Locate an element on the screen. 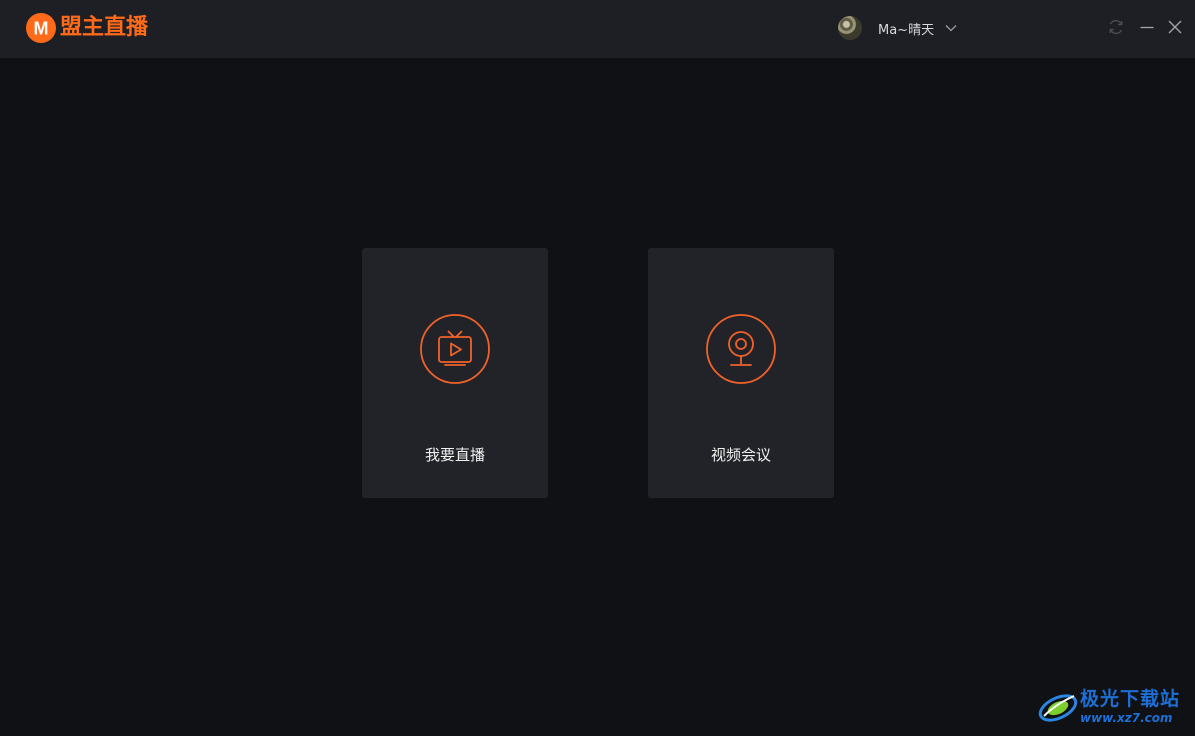 This screenshot has height=736, width=1195. webcam-icon is located at coordinates (741, 349).